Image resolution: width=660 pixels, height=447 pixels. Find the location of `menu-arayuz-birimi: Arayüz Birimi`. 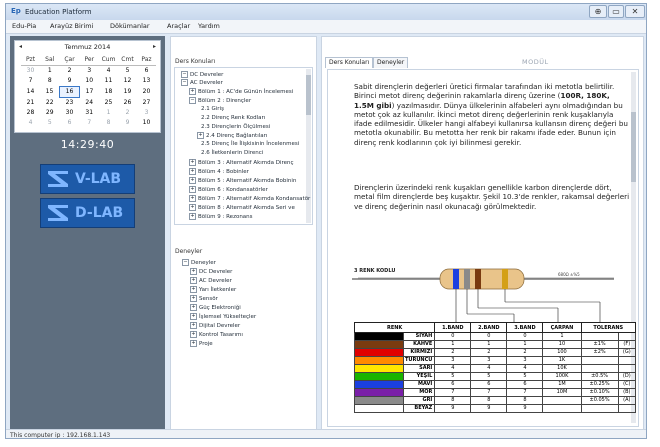

menu-arayuz-birimi: Arayüz Birimi is located at coordinates (71, 26).